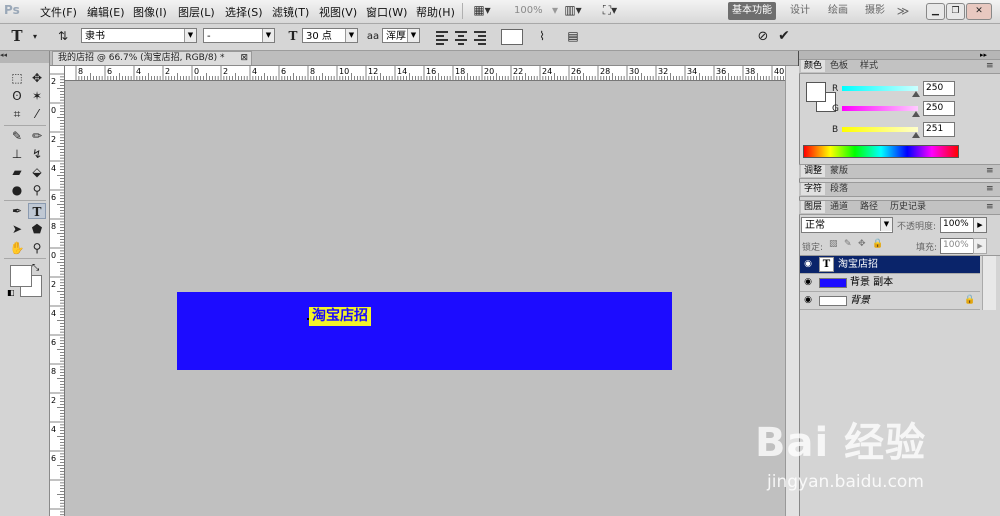  What do you see at coordinates (330, 35) in the screenshot?
I see `font-size-select: 30 点 ▼` at bounding box center [330, 35].